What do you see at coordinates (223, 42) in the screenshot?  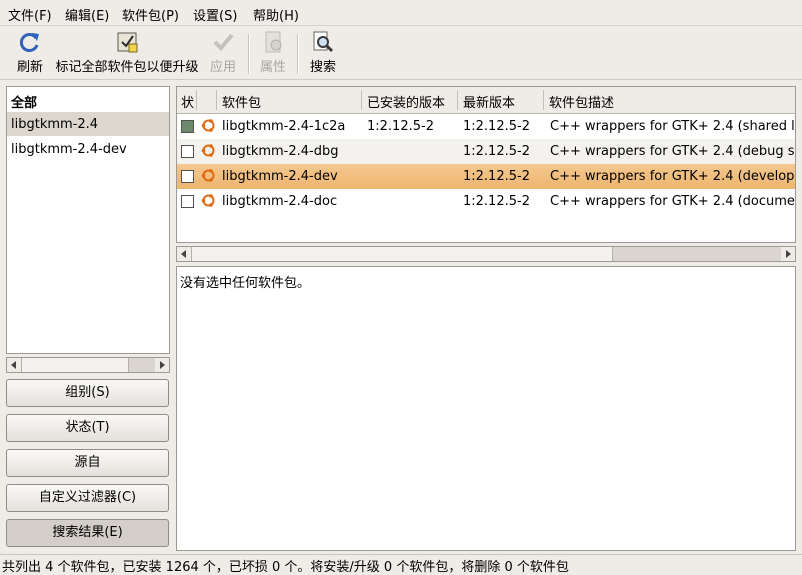 I see `apply-icon` at bounding box center [223, 42].